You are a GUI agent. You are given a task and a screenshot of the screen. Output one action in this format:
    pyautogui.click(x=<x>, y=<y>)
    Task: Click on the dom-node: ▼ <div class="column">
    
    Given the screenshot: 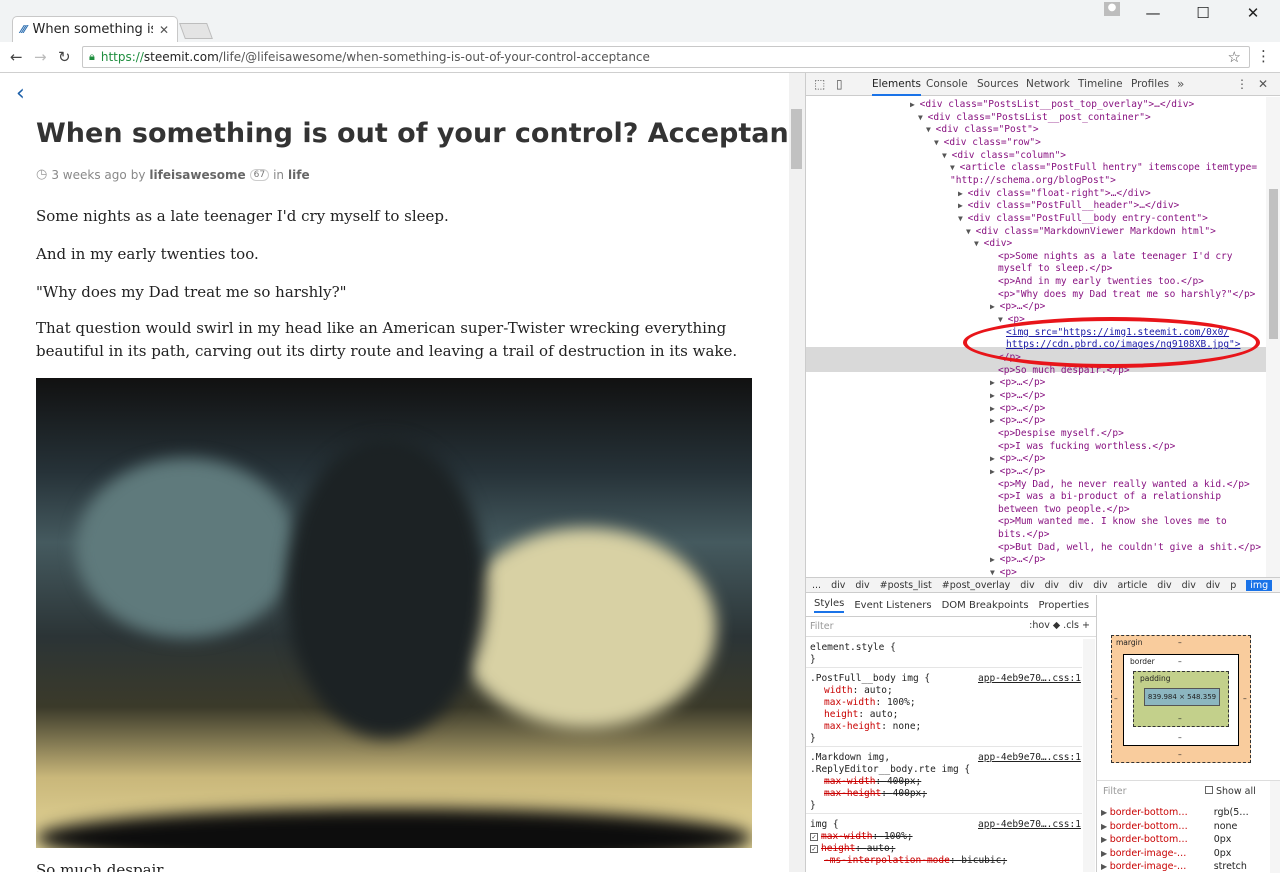 What is the action you would take?
    pyautogui.click(x=1004, y=156)
    